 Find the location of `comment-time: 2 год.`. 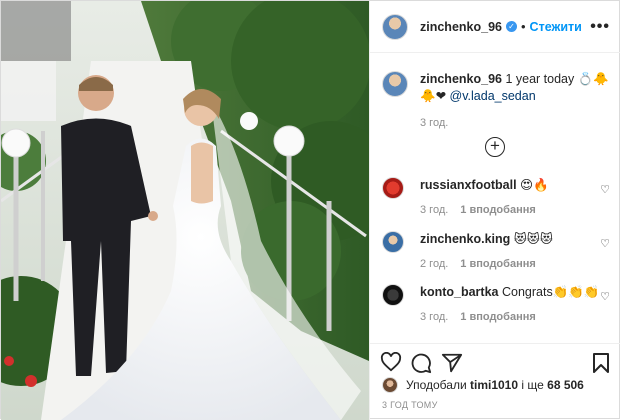

comment-time: 2 год. is located at coordinates (434, 264).